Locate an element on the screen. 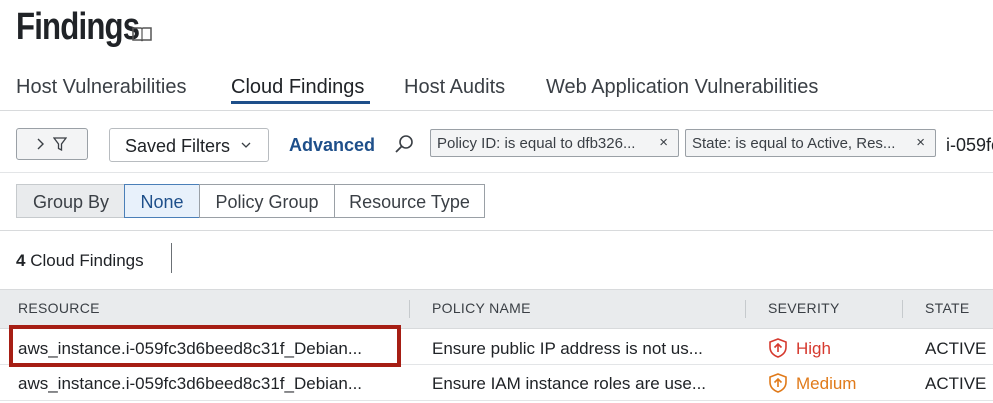 Image resolution: width=993 pixels, height=403 pixels. filter-chip-state: State: is equal to Active, Res... × is located at coordinates (810, 143).